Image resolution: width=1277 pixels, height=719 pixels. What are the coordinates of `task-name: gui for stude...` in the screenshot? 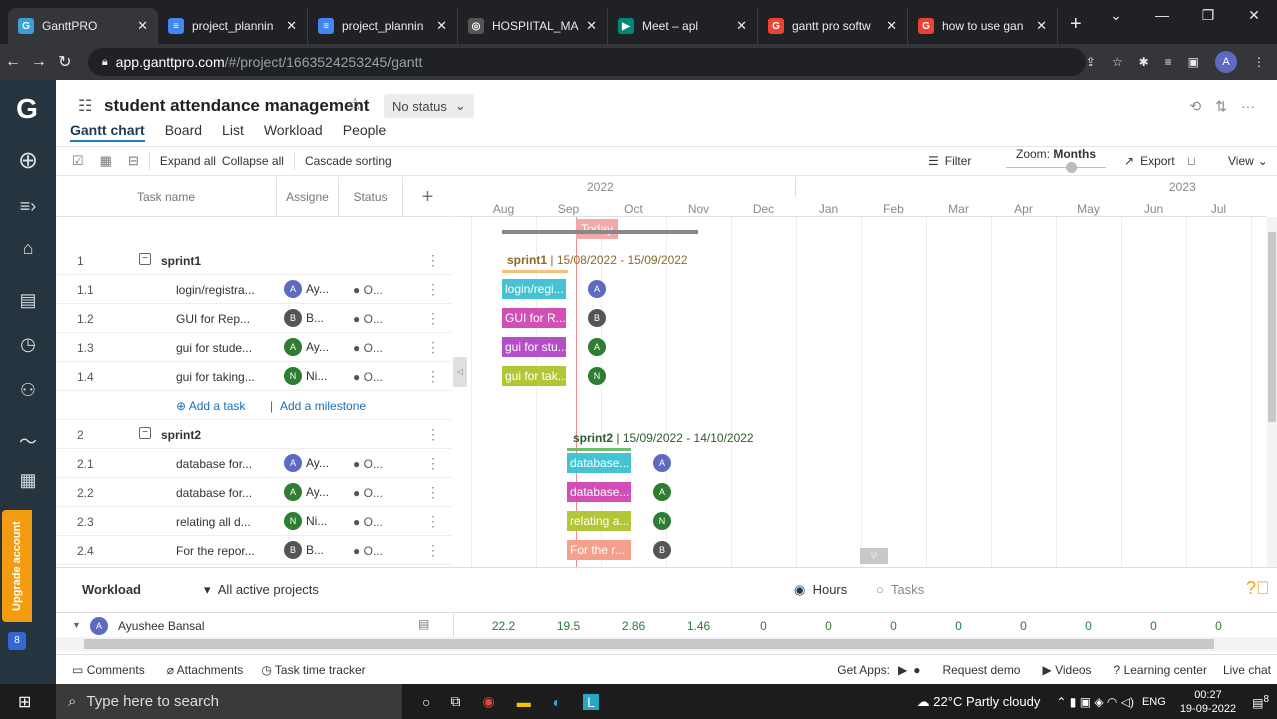 It's located at (214, 348).